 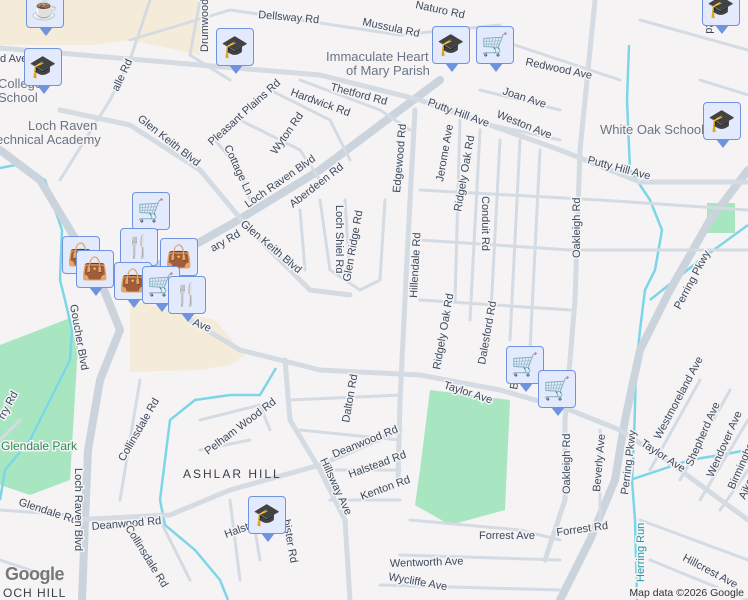 I want to click on place-label-loch-raven-academy: echnical Academy, so click(x=50, y=139).